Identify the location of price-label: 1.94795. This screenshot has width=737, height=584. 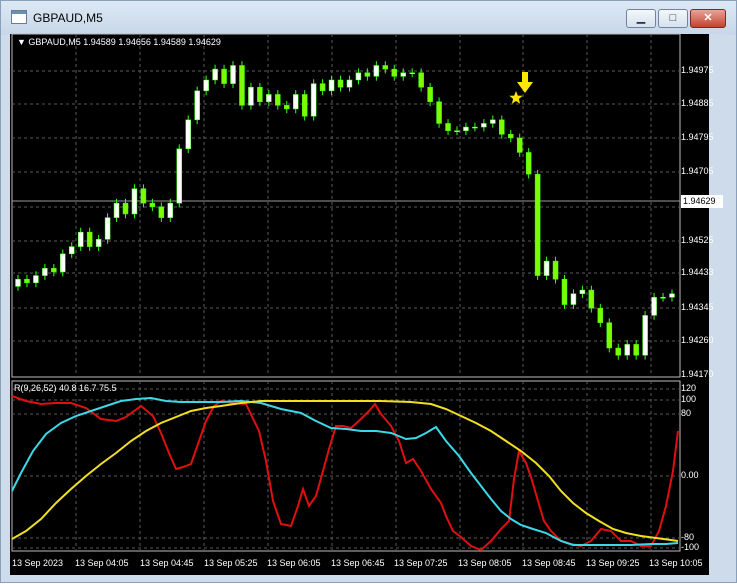
(697, 137).